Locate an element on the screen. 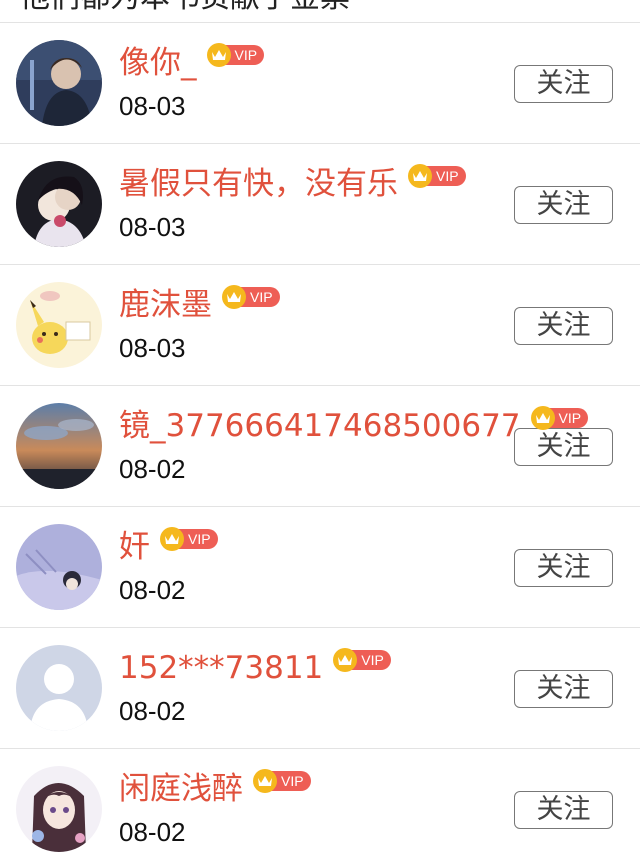 The width and height of the screenshot is (640, 868). list-item: 奸 VIP 08-02 关注 is located at coordinates (320, 567).